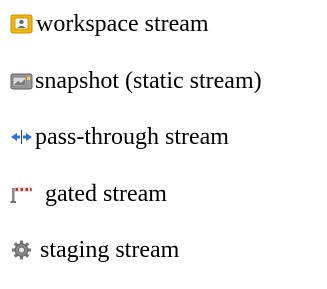 The height and width of the screenshot is (289, 327). What do you see at coordinates (21, 250) in the screenshot?
I see `staging-stream-icon` at bounding box center [21, 250].